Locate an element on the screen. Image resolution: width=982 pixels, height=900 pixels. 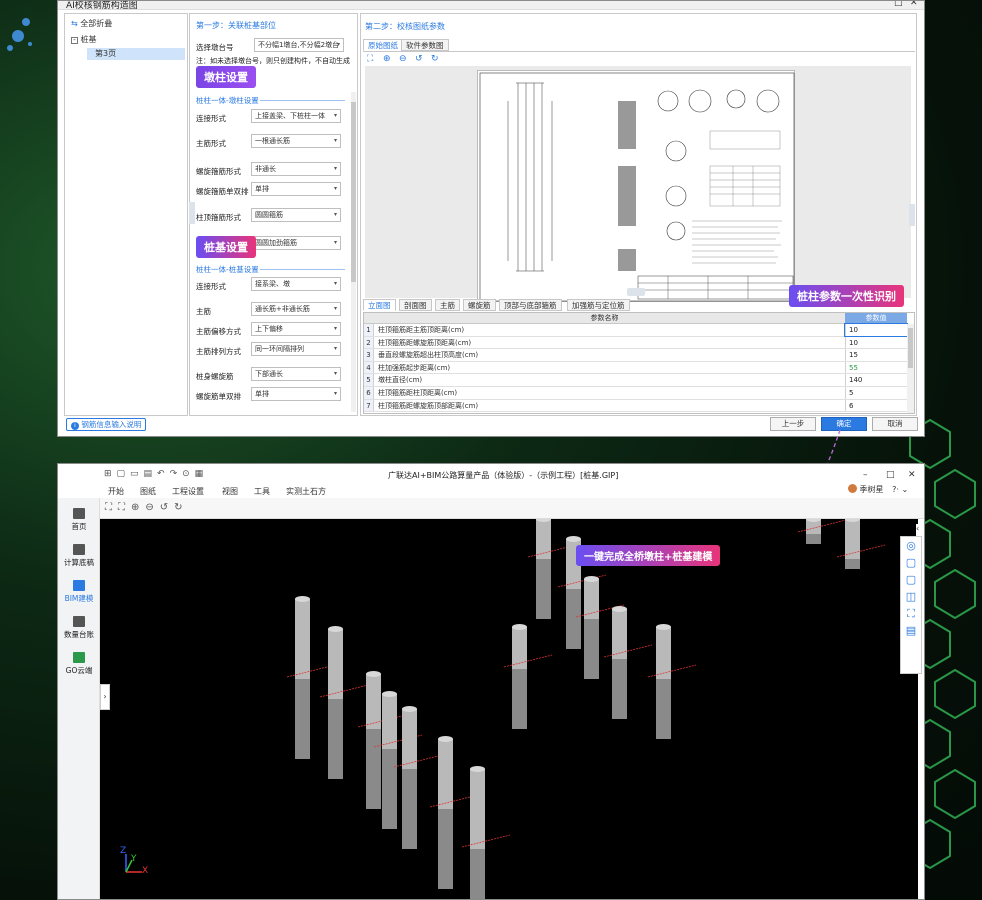
setting-value: 一根通长筋 is located at coordinates (272, 141).